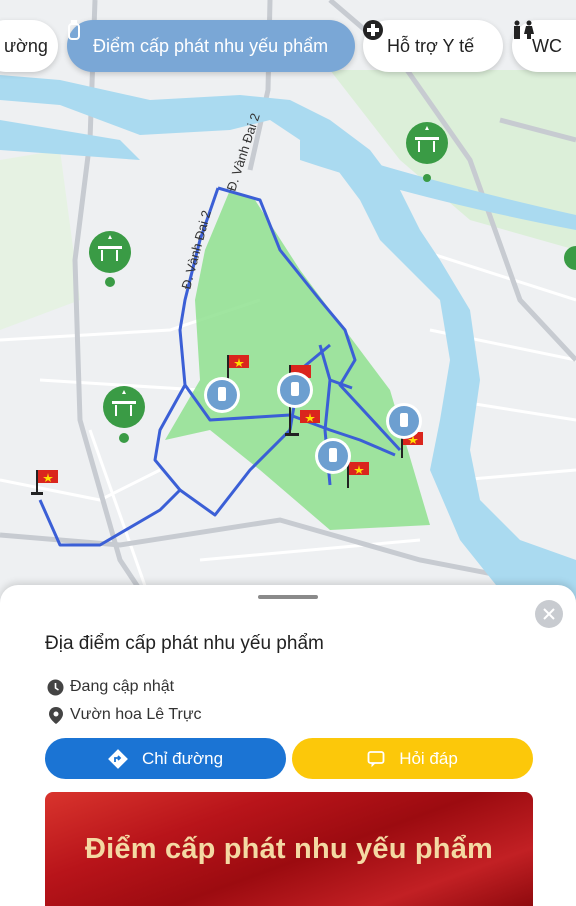 The width and height of the screenshot is (576, 906). I want to click on directions-icon, so click(118, 758).